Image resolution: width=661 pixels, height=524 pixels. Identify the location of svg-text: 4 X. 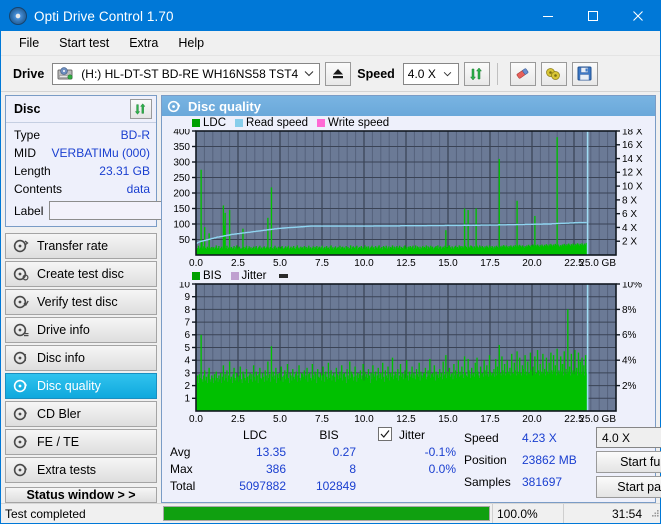
(629, 228).